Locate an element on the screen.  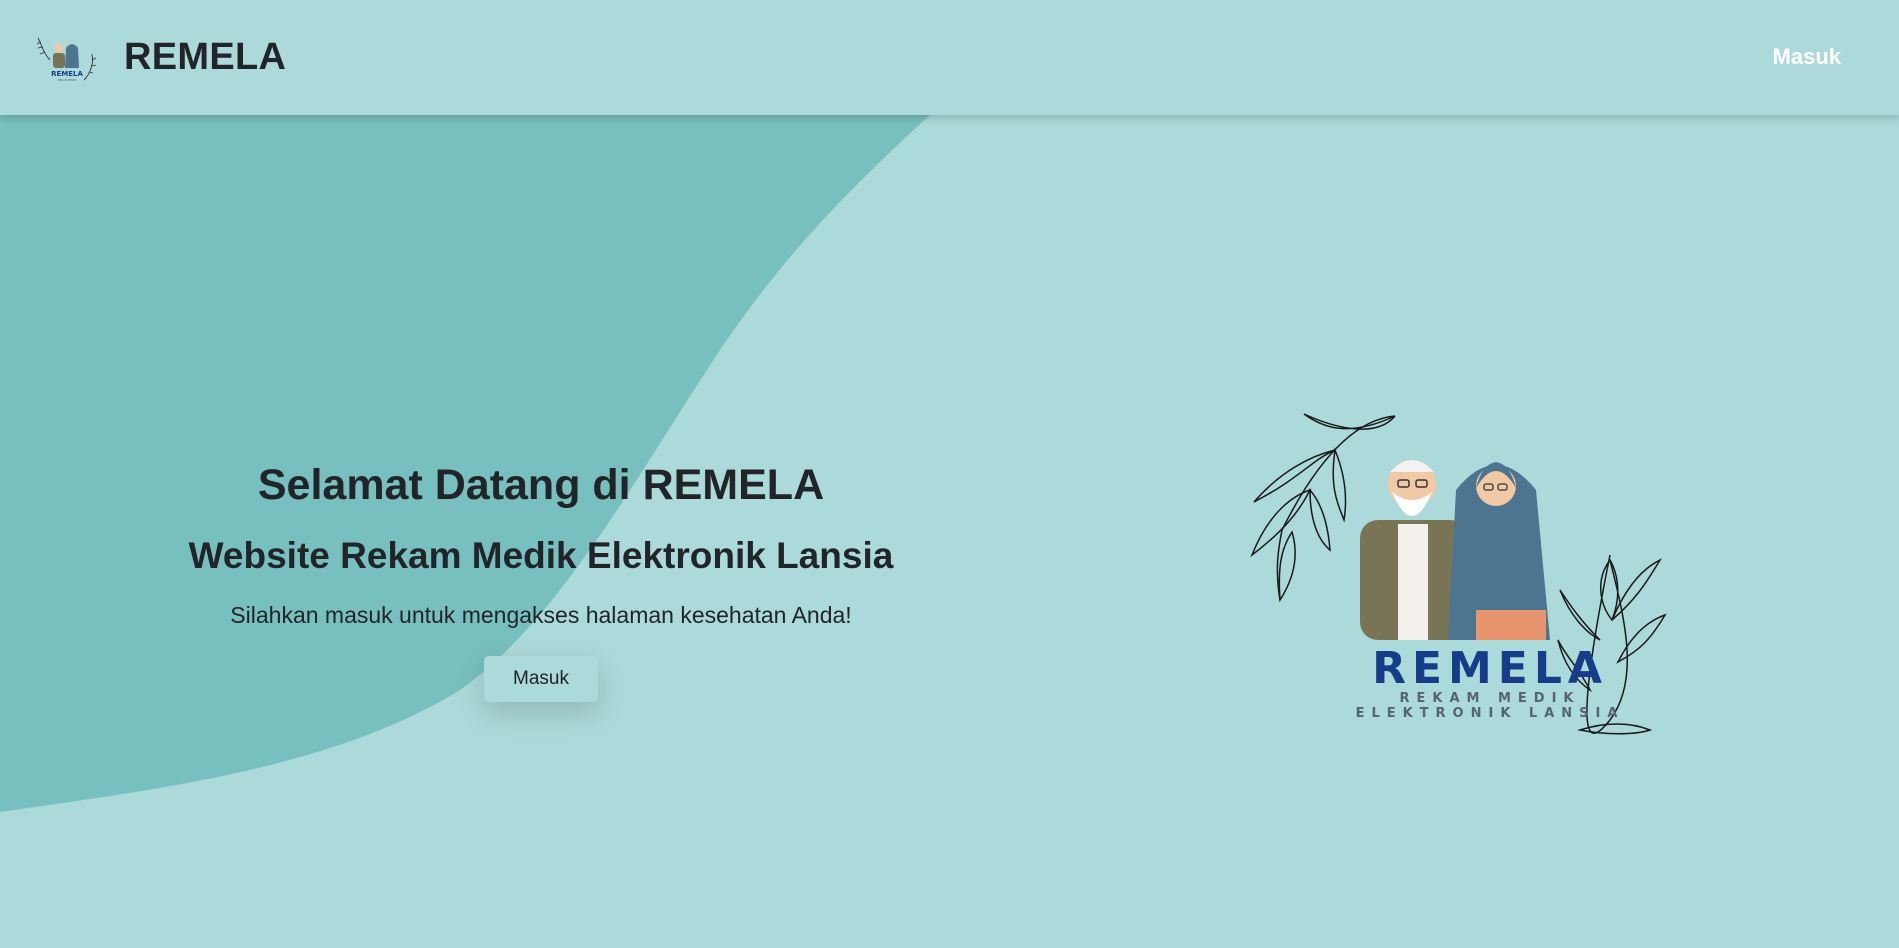
logo-subtitle-line1: REKAM MEDIK is located at coordinates (1489, 698).